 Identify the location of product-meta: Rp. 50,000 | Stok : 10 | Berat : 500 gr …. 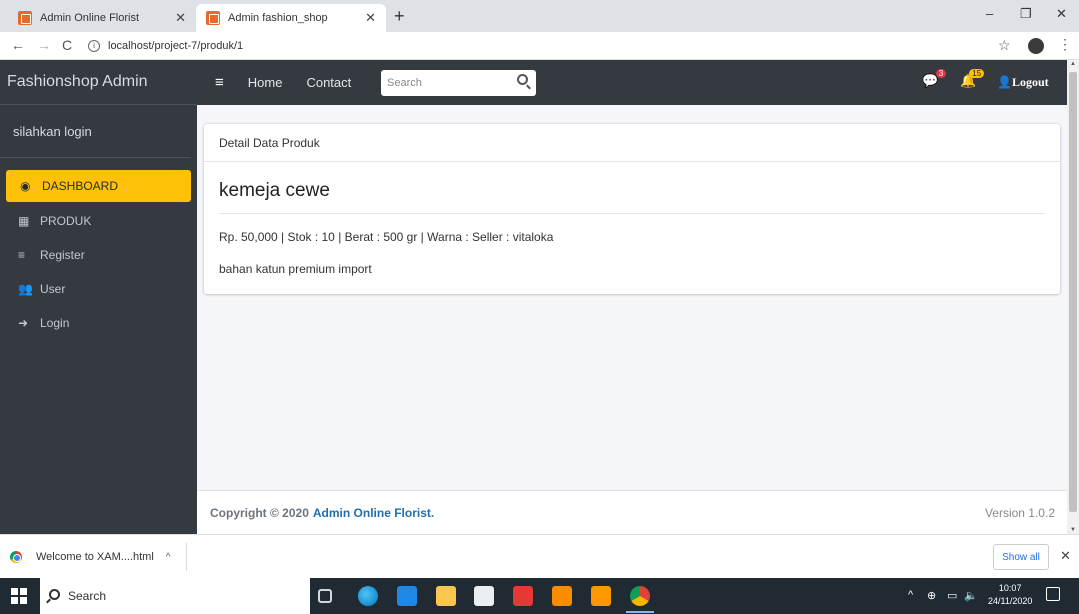
(386, 237).